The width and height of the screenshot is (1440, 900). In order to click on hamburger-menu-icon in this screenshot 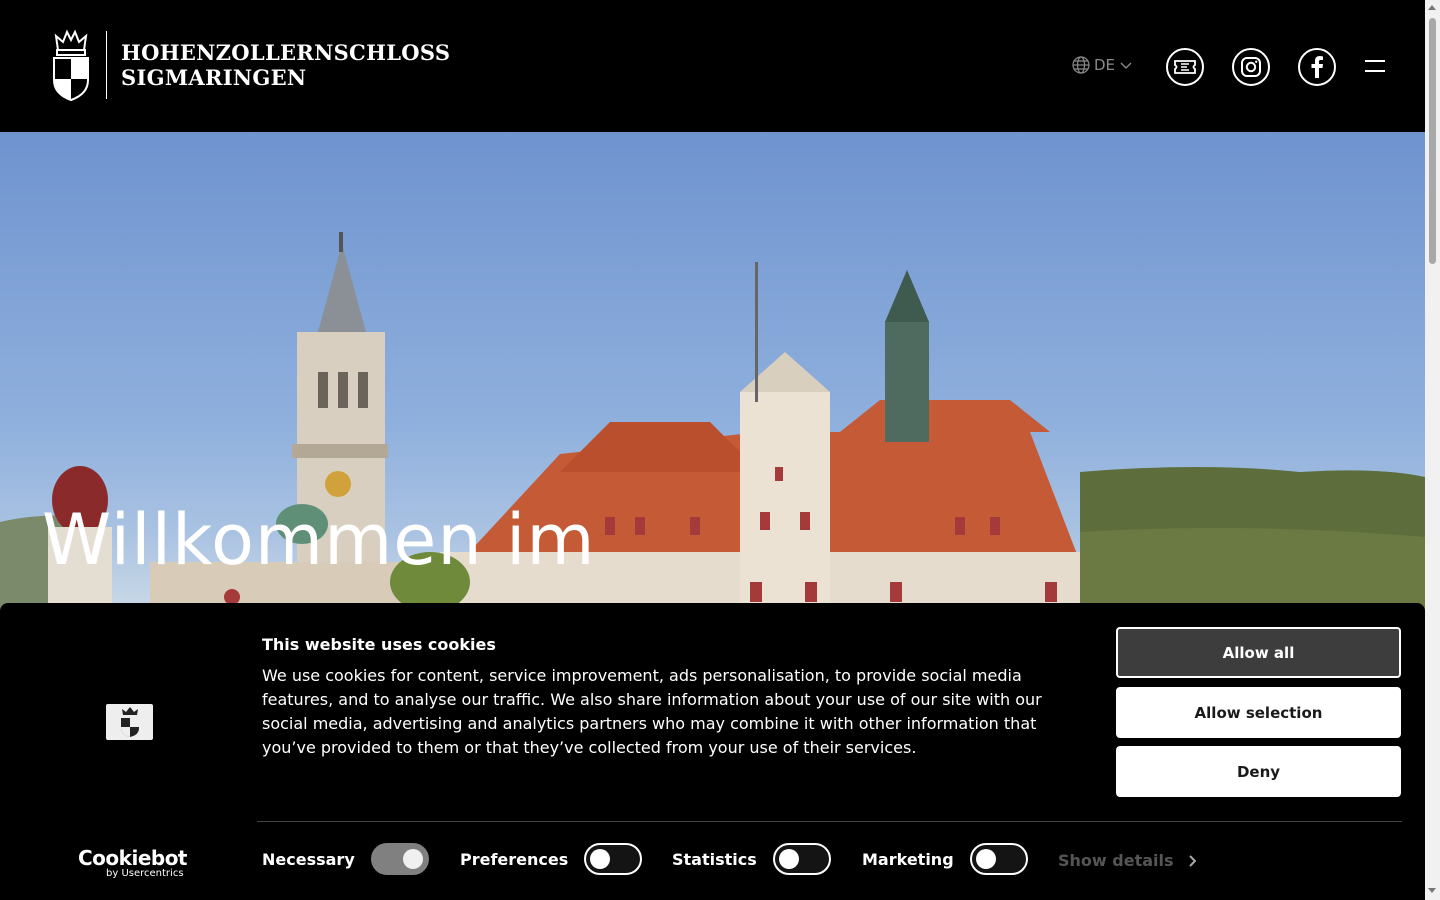, I will do `click(1375, 66)`.